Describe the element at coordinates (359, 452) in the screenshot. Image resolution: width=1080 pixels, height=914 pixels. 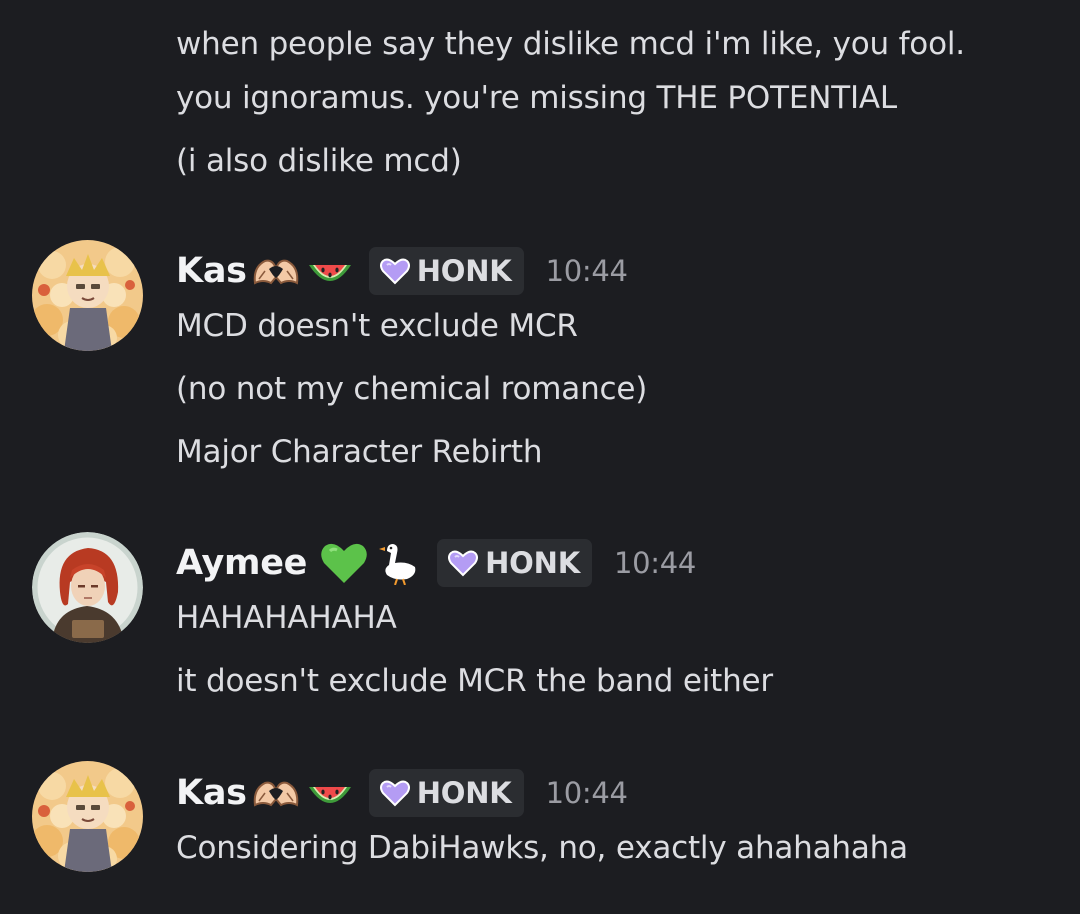
I see `message-line: Major Character Rebirth` at that location.